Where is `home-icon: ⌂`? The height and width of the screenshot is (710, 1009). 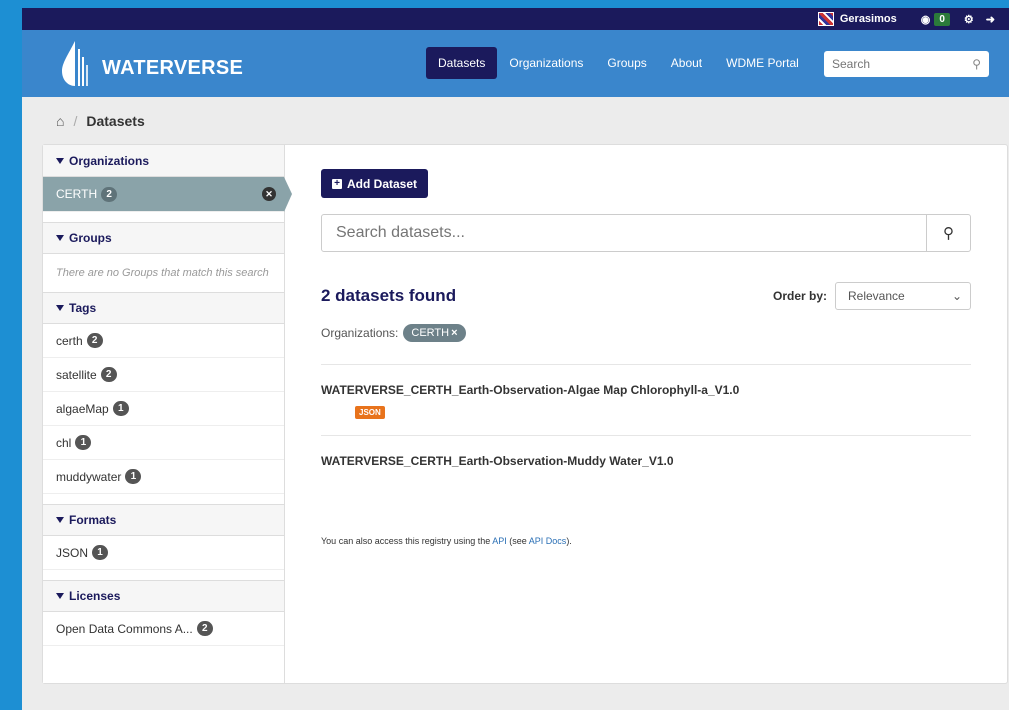
home-icon: ⌂ is located at coordinates (60, 121).